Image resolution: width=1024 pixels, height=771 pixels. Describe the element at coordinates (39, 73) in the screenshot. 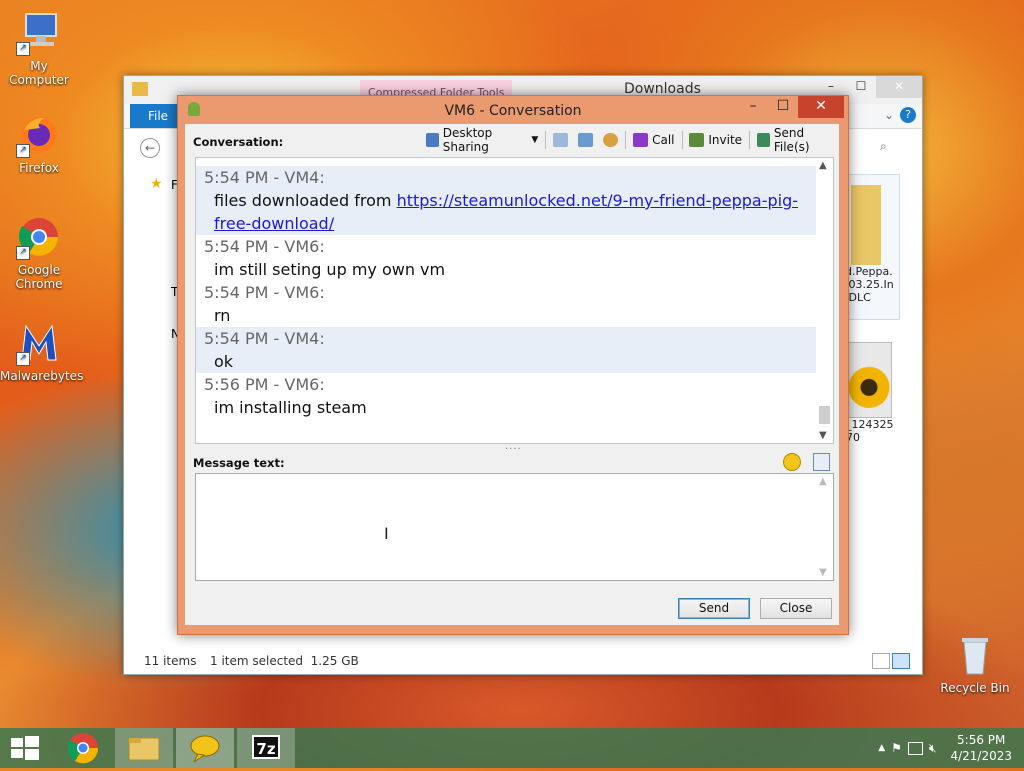

I see `desktop-icon-label: My Computer` at that location.